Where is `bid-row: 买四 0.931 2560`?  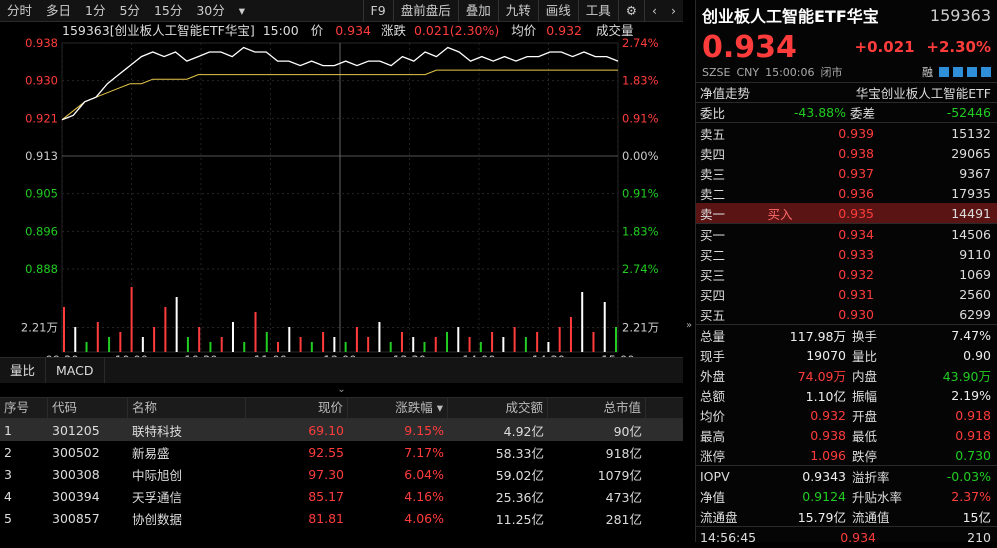
bid-row: 买四 0.931 2560 is located at coordinates (846, 294).